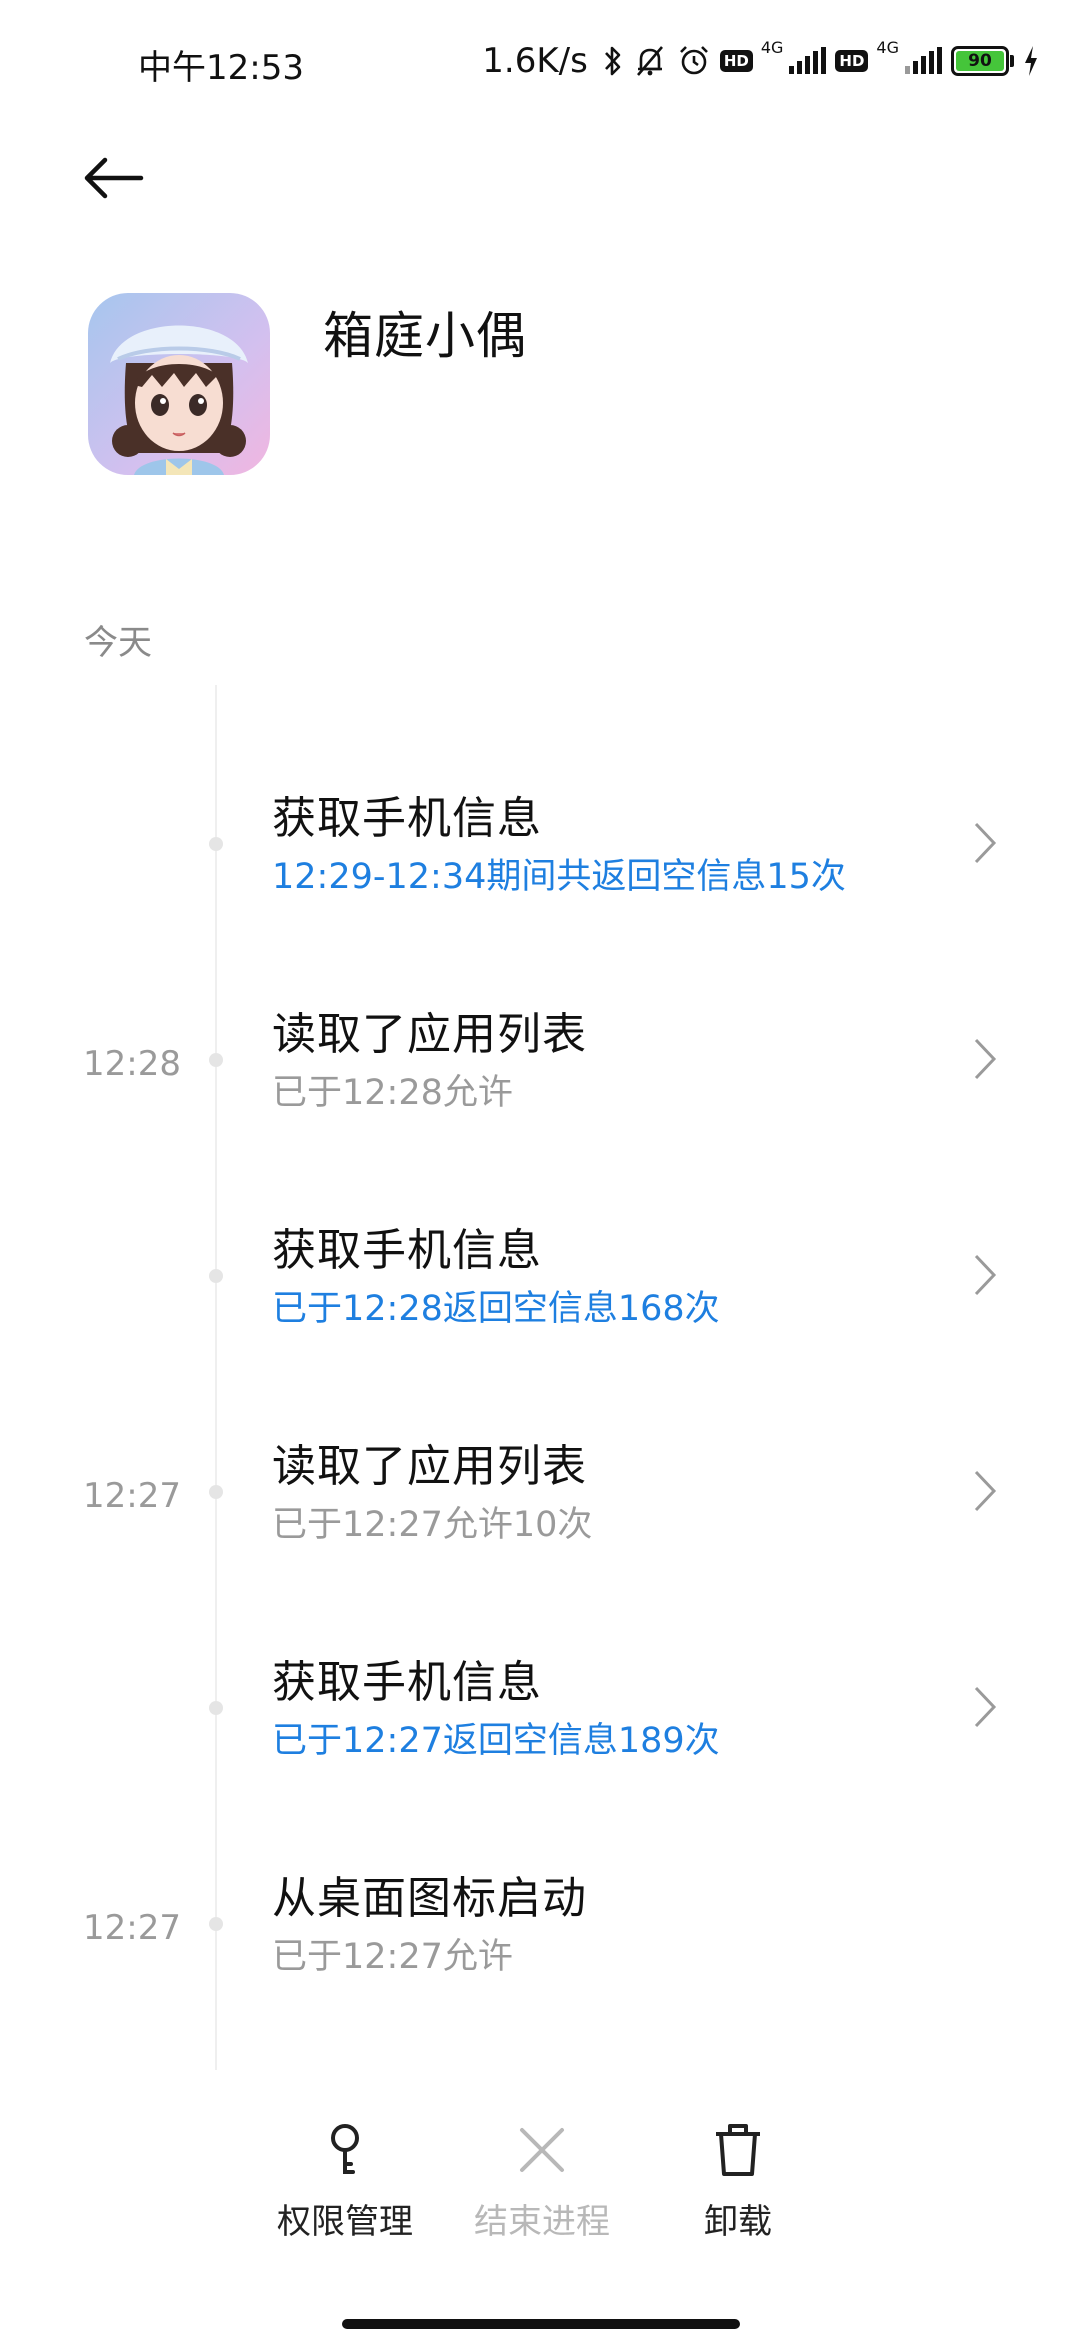 The image size is (1080, 2340). What do you see at coordinates (540, 1278) in the screenshot?
I see `timeline-event: 获取手机信息 已于12:28返回空信息168次` at bounding box center [540, 1278].